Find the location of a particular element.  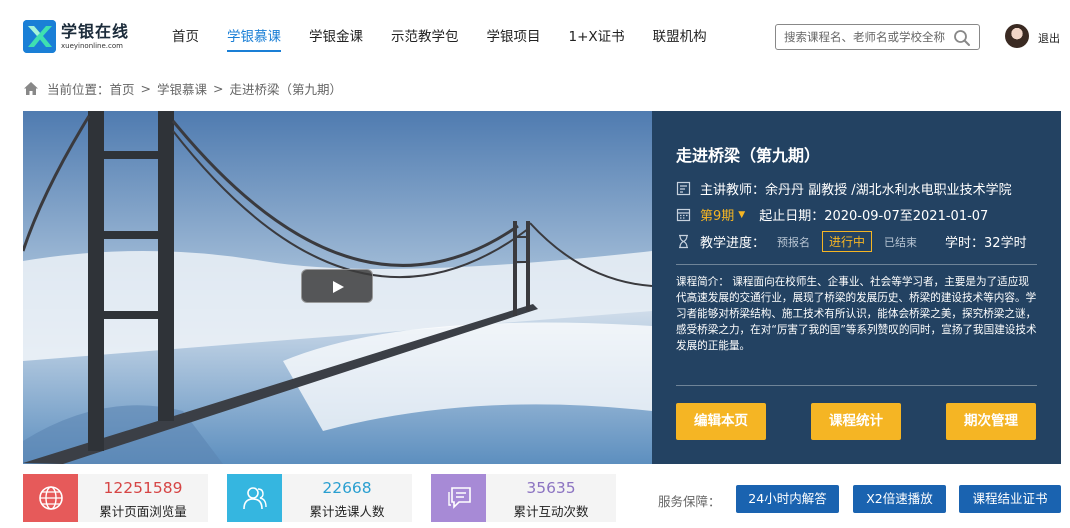

chat-icon is located at coordinates (459, 498).